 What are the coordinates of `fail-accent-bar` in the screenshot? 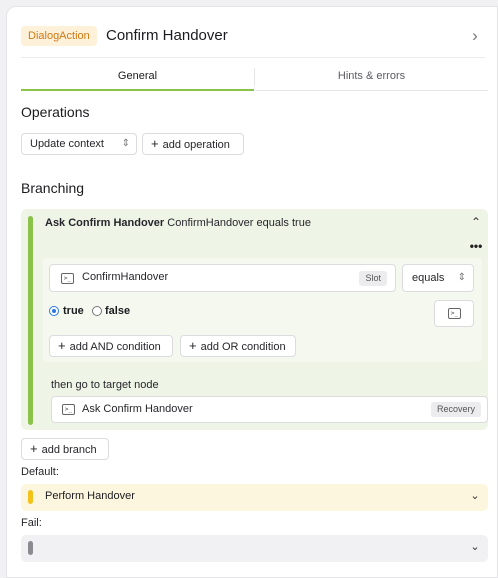 It's located at (30, 548).